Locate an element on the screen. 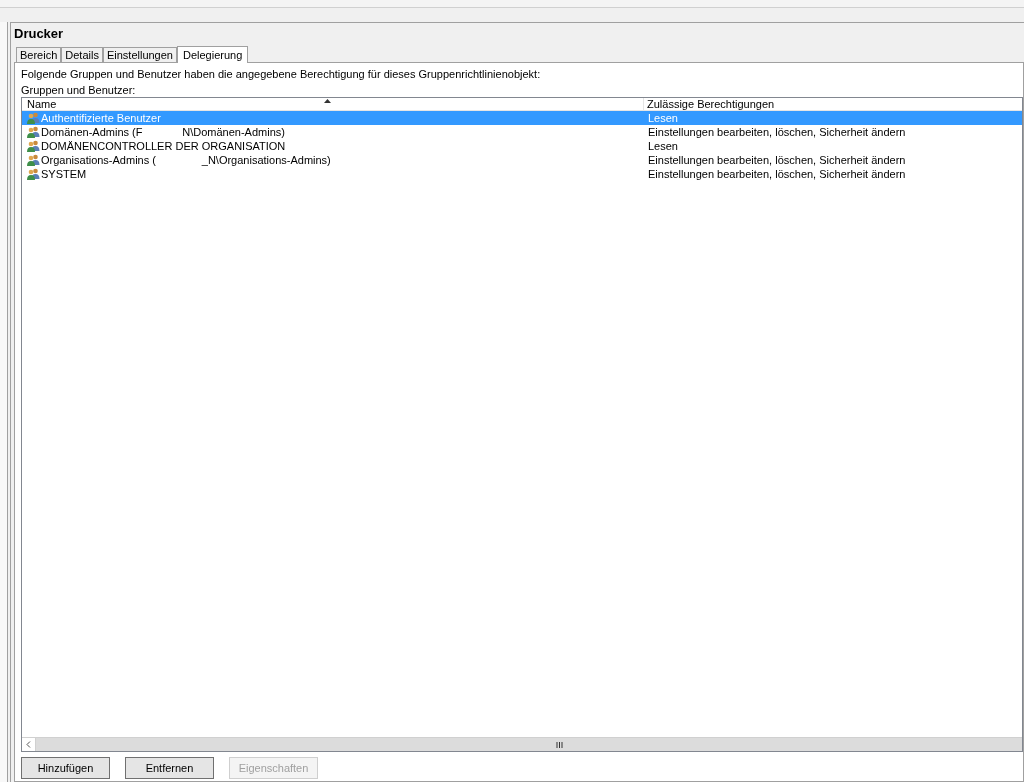  group-name: SYSTEM is located at coordinates (64, 174).